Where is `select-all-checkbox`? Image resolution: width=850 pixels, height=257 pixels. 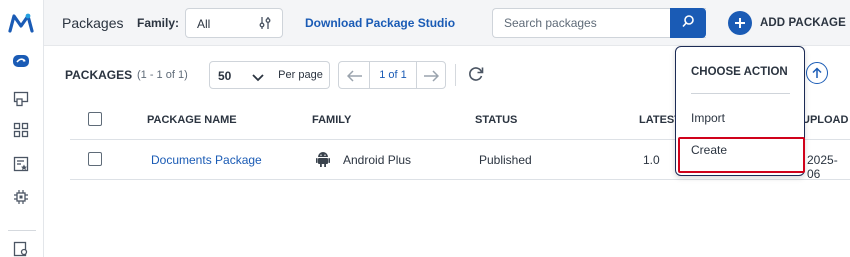
select-all-checkbox is located at coordinates (95, 119).